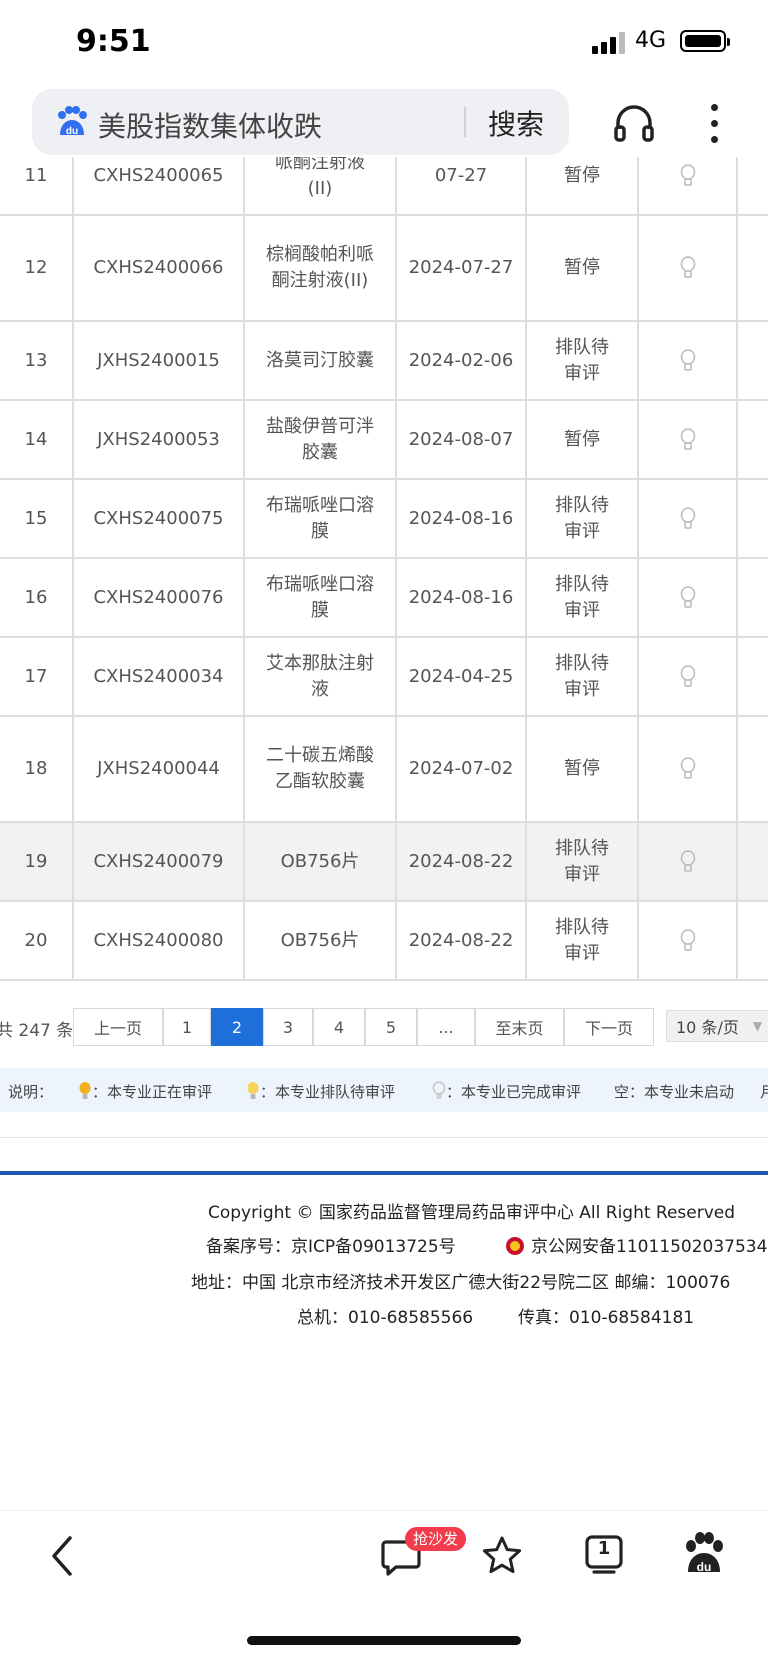  Describe the element at coordinates (384, 1173) in the screenshot. I see `footer-divider` at that location.